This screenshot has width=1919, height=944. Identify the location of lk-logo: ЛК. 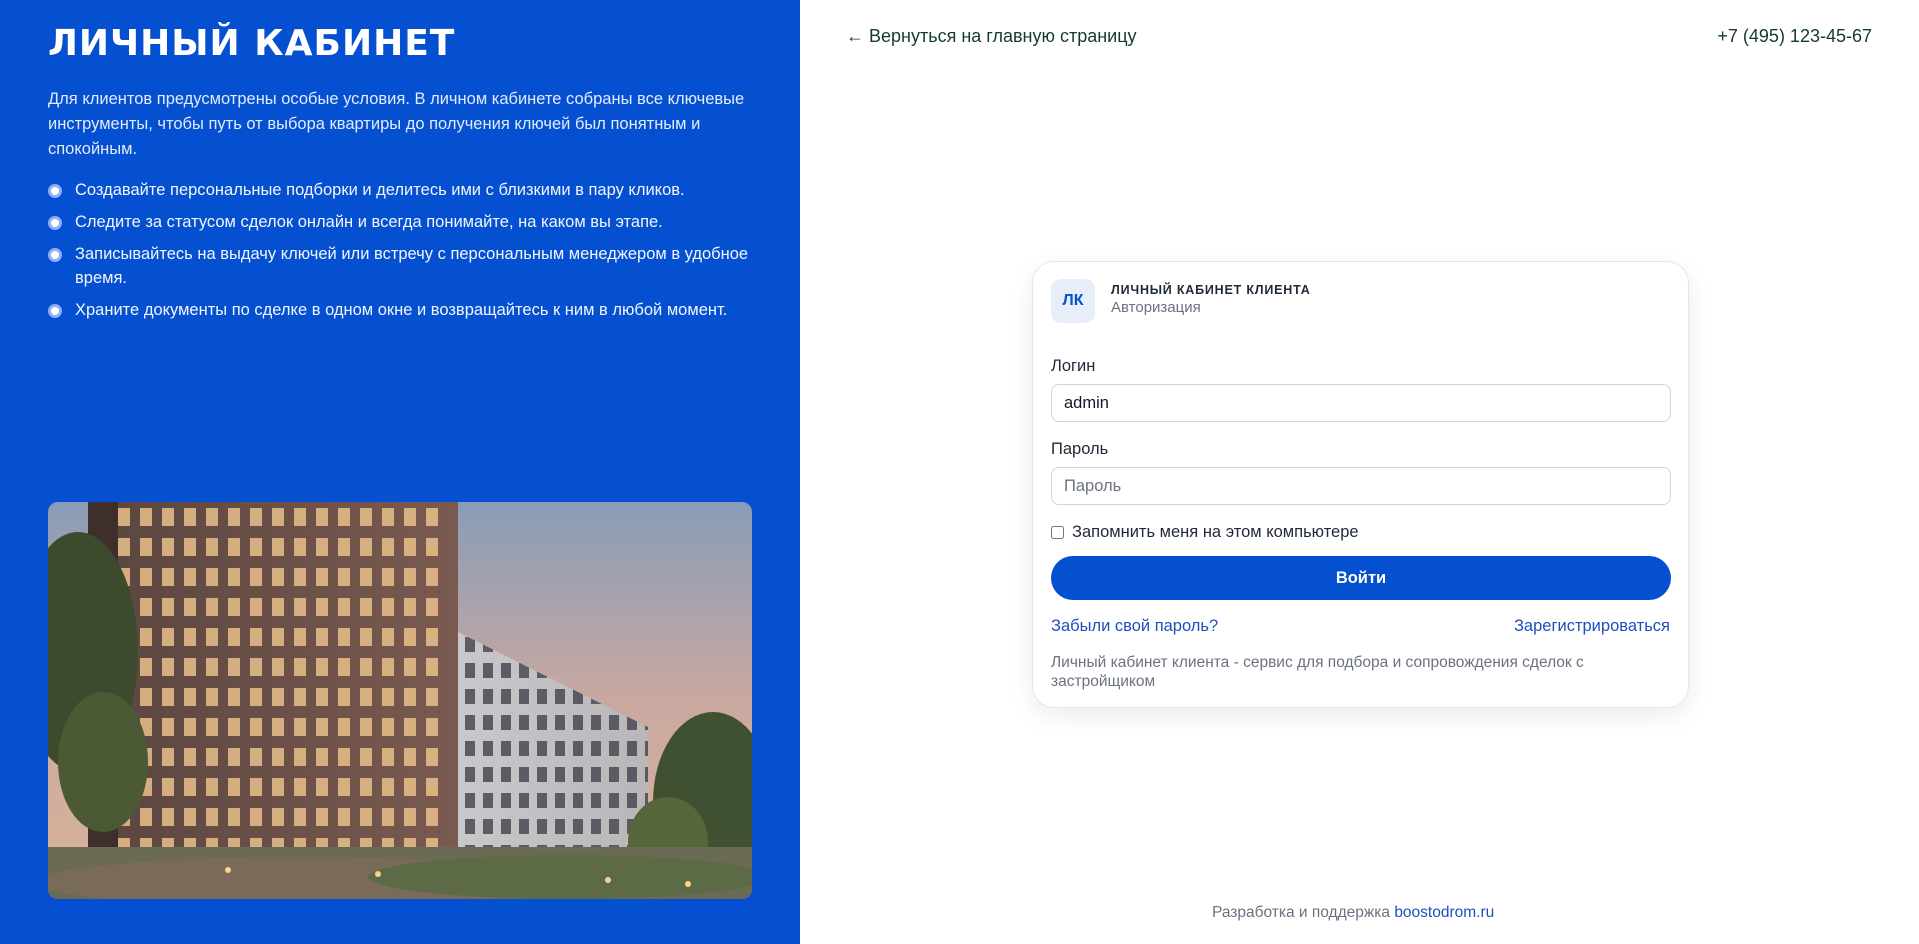
(1073, 301).